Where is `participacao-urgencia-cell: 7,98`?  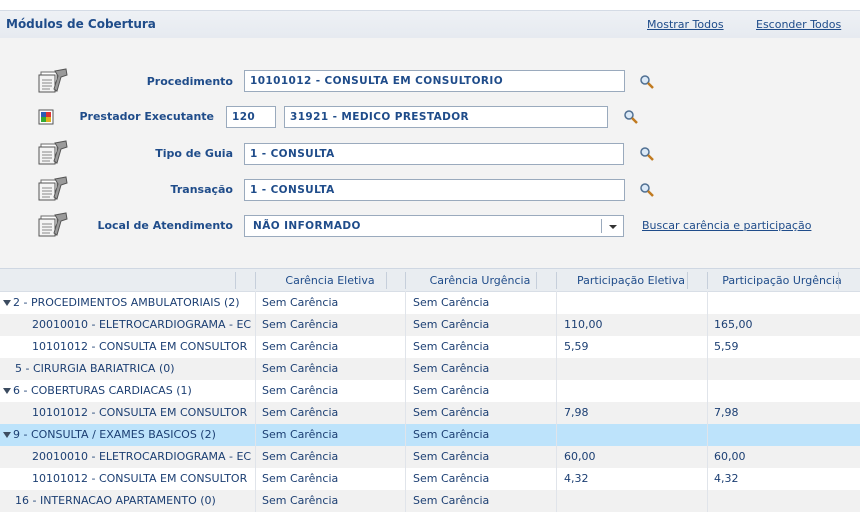 participacao-urgencia-cell: 7,98 is located at coordinates (726, 412).